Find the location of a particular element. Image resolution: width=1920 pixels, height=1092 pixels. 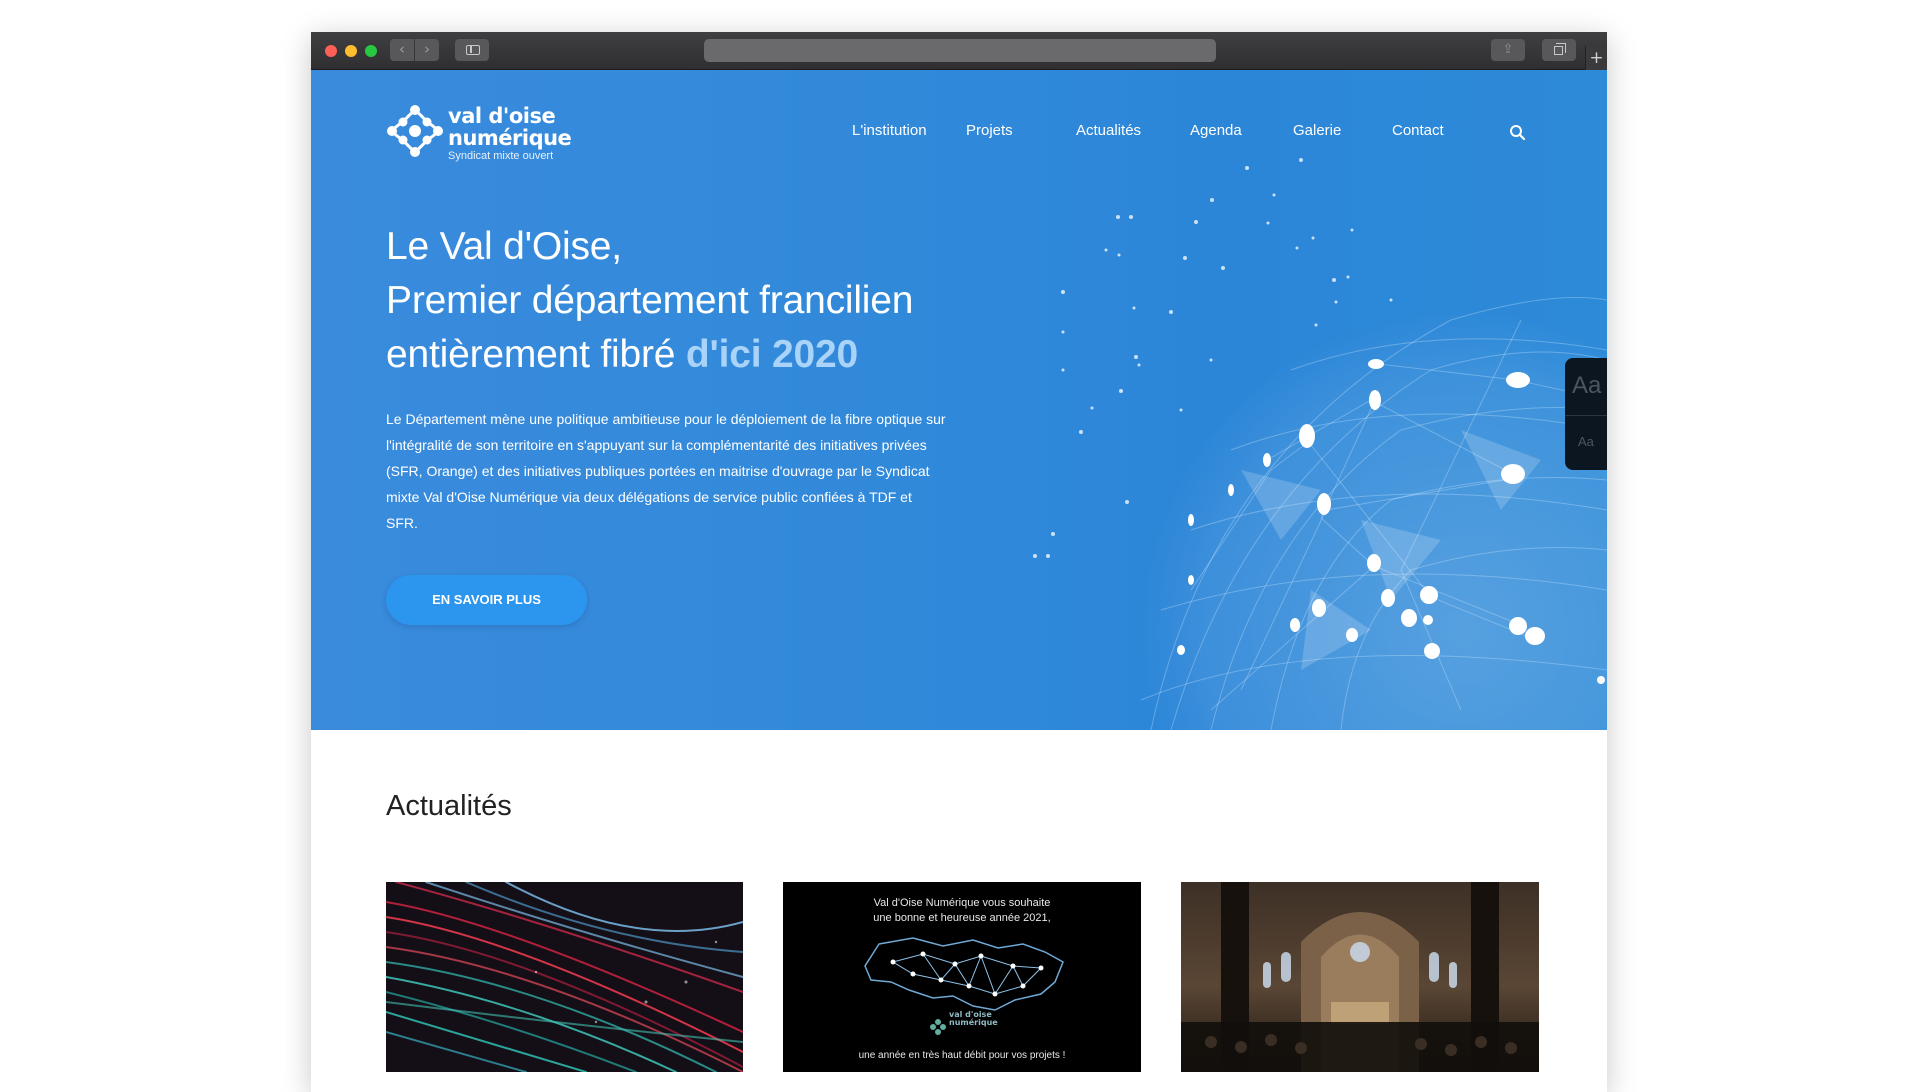

learn-more-button: EN SAVOIR PLUS is located at coordinates (486, 600).